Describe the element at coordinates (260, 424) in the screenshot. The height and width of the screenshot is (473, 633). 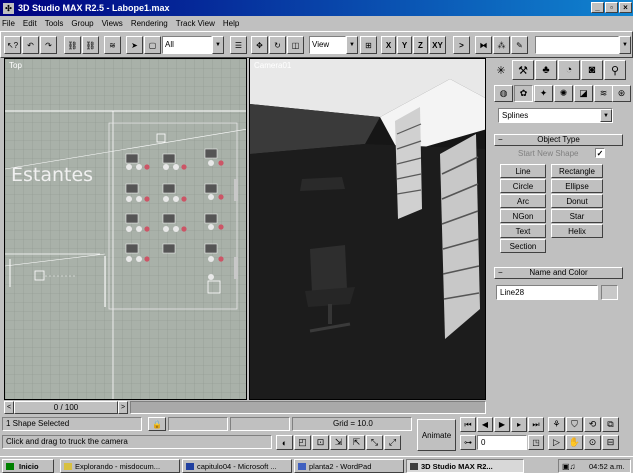
I see `coord-field-y` at that location.